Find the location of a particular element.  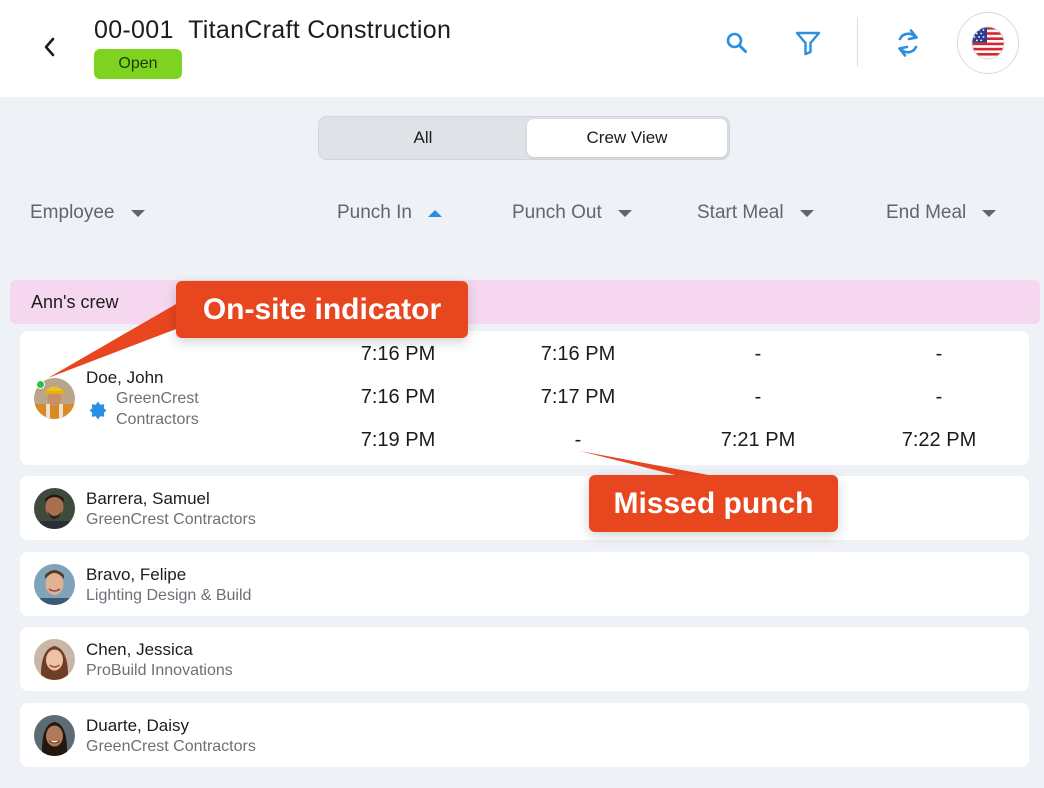

start-meal-cell: 7:21 PM is located at coordinates (758, 440).